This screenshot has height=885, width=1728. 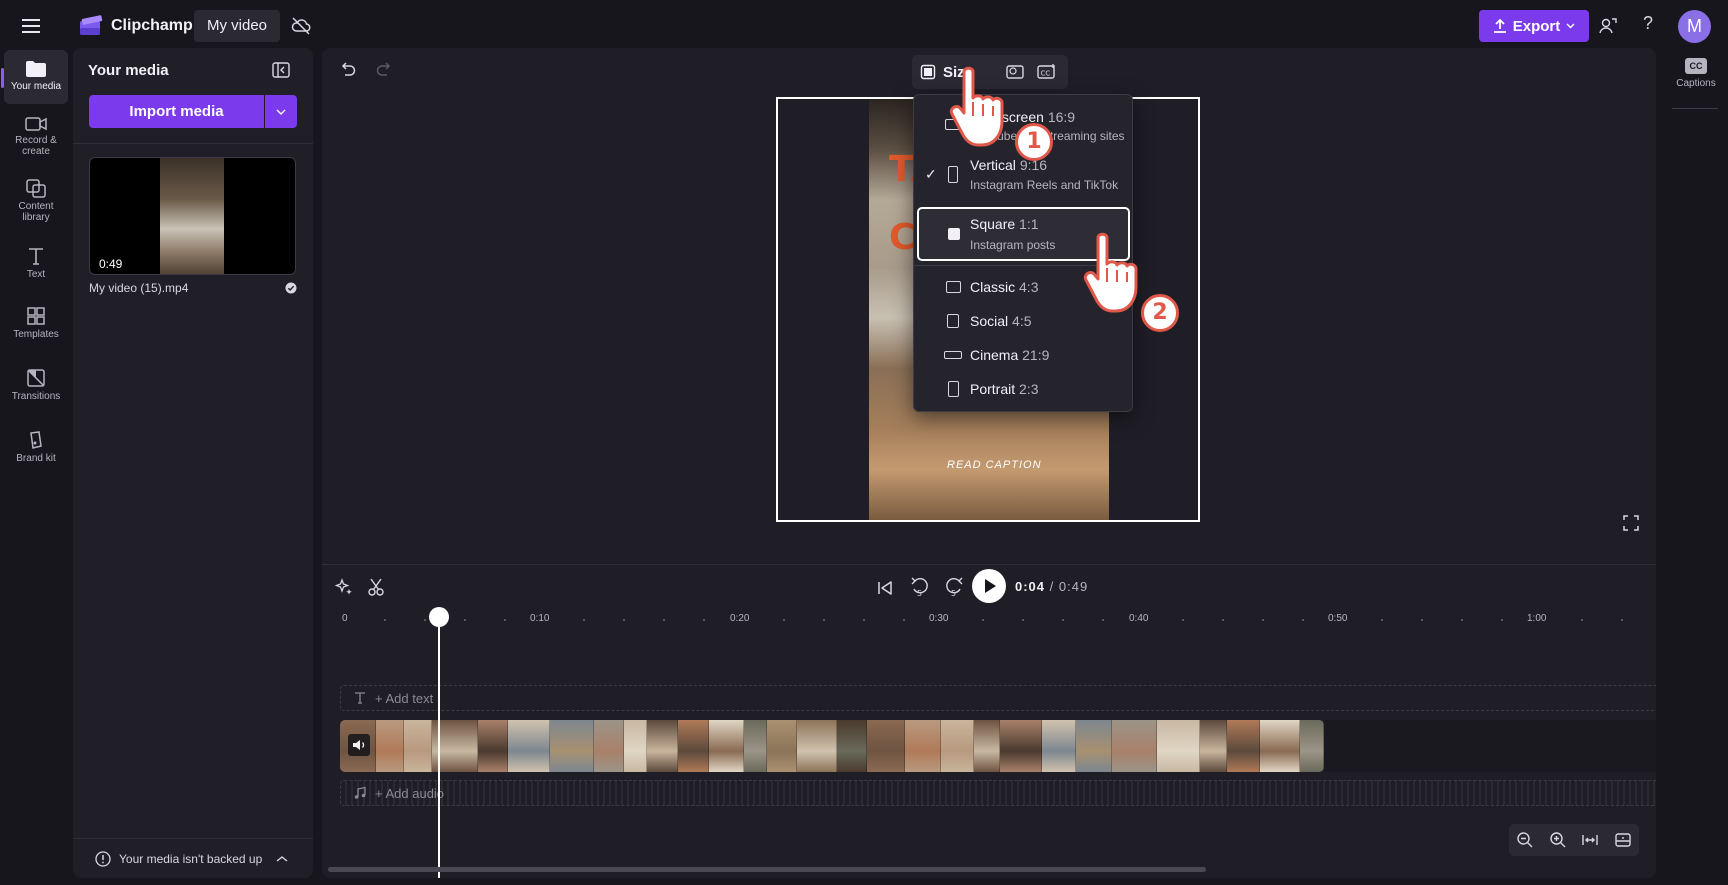 What do you see at coordinates (1061, 117) in the screenshot?
I see `option-ratio: 16:9` at bounding box center [1061, 117].